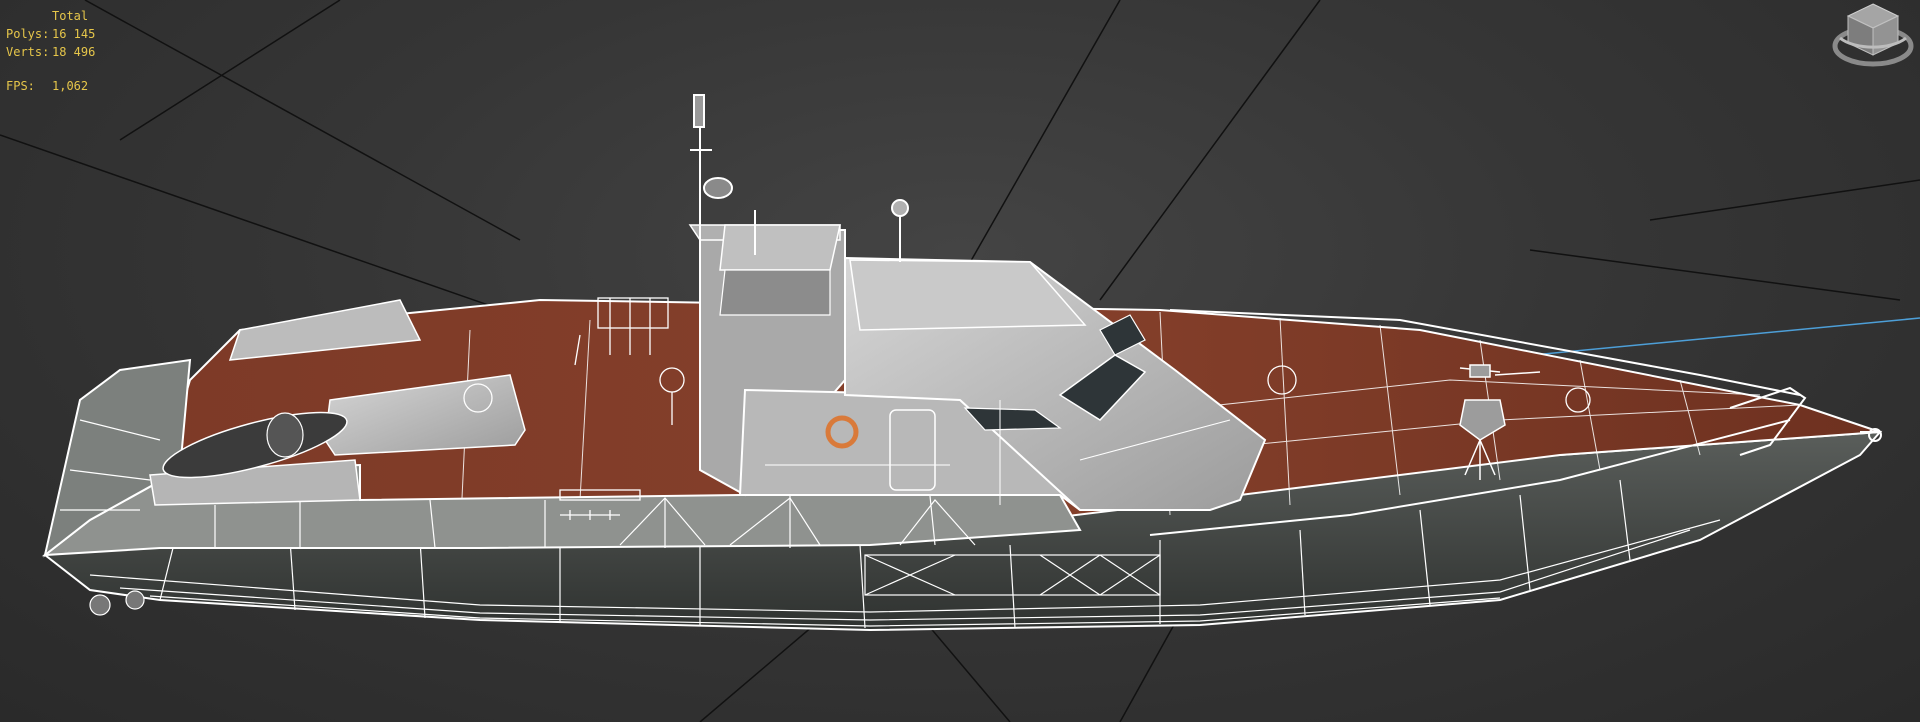  I want to click on viewcube-icon, so click(1873, 36).